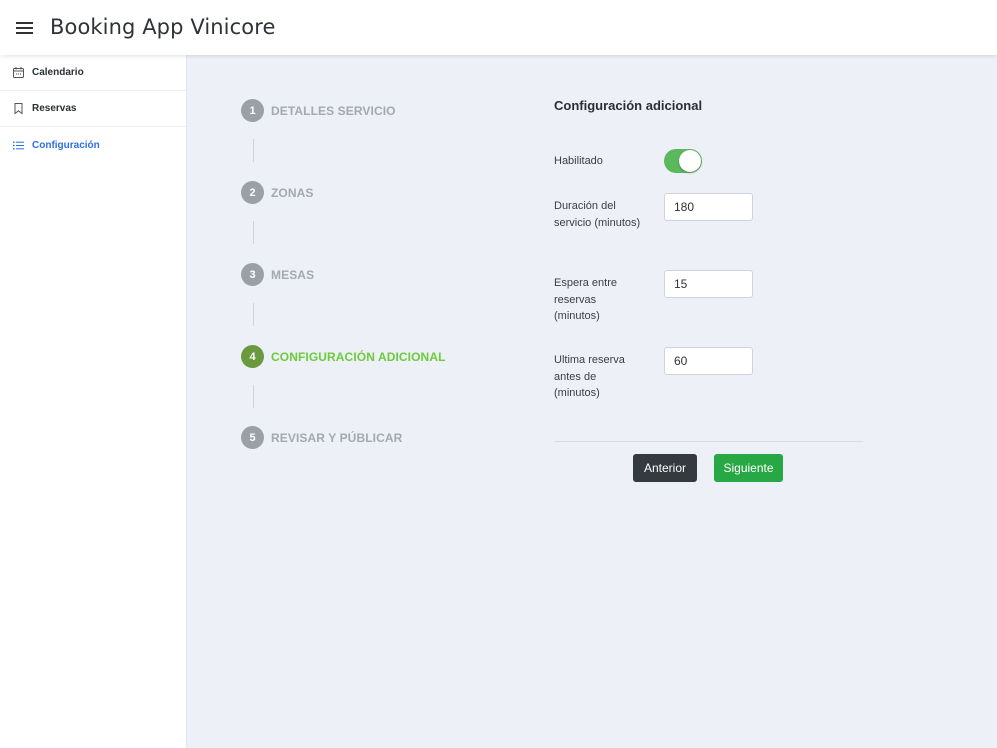  I want to click on step-number: 3, so click(252, 274).